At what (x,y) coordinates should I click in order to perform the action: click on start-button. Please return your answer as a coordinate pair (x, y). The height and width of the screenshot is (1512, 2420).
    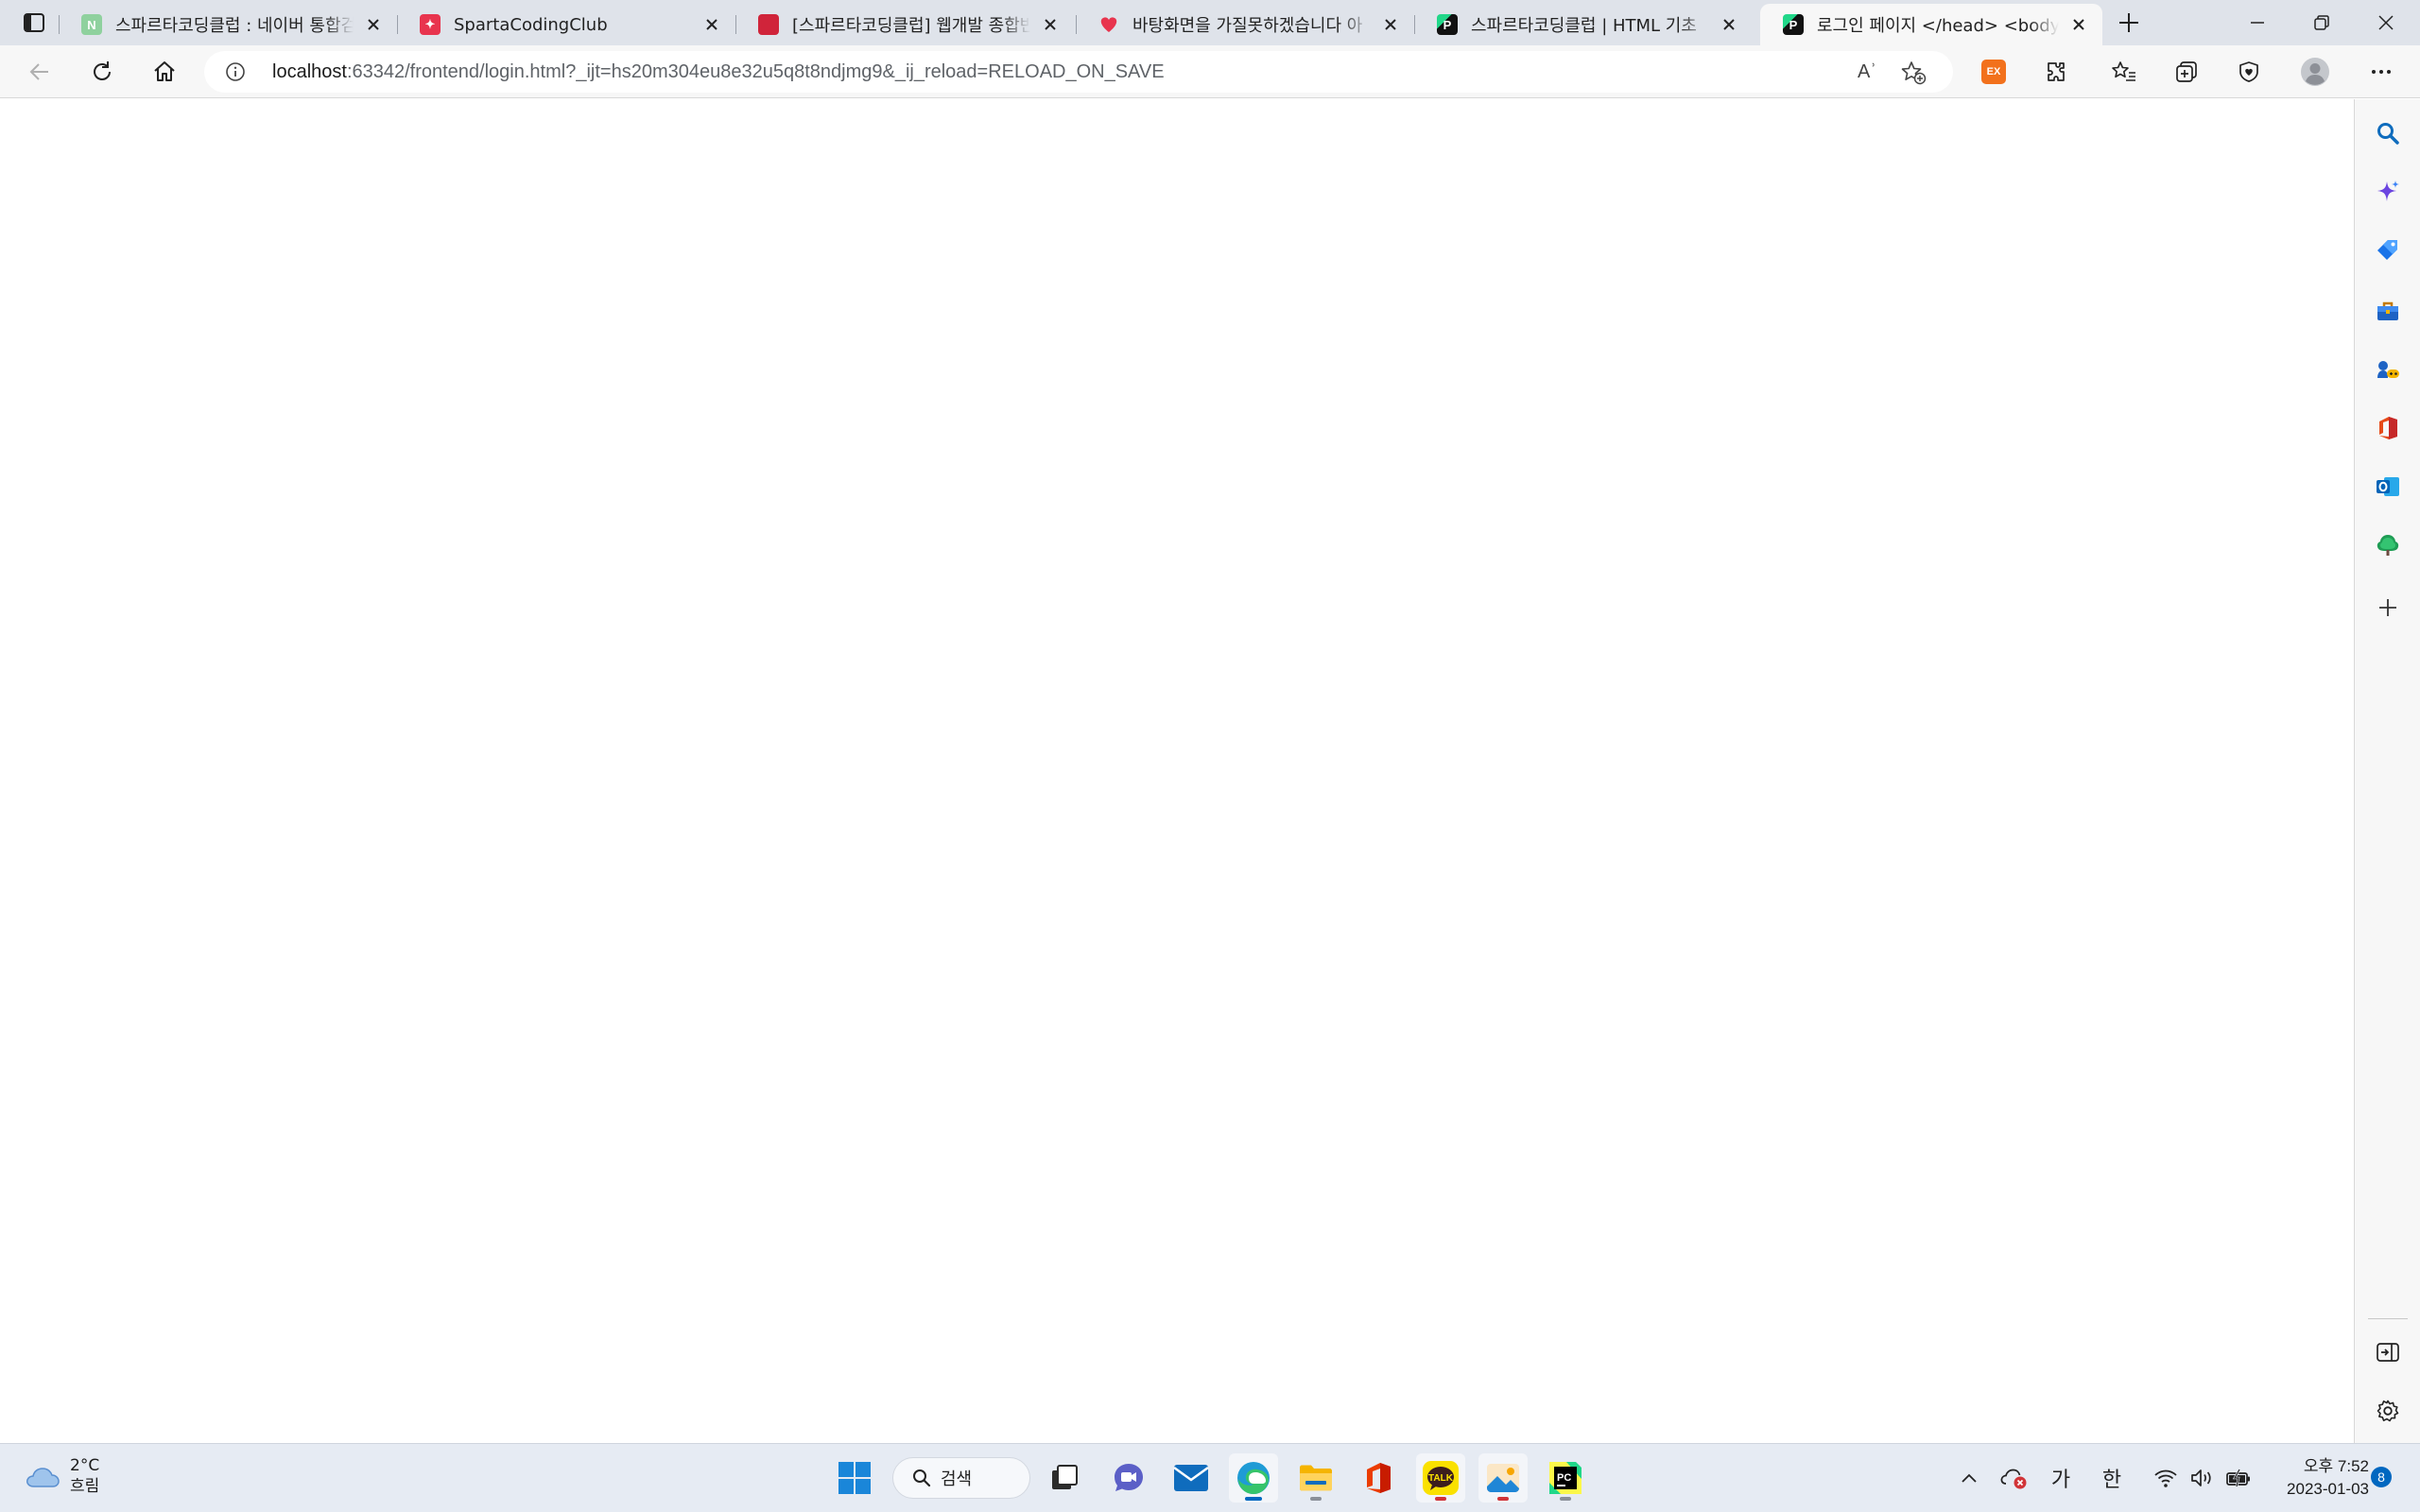
    Looking at the image, I should click on (854, 1478).